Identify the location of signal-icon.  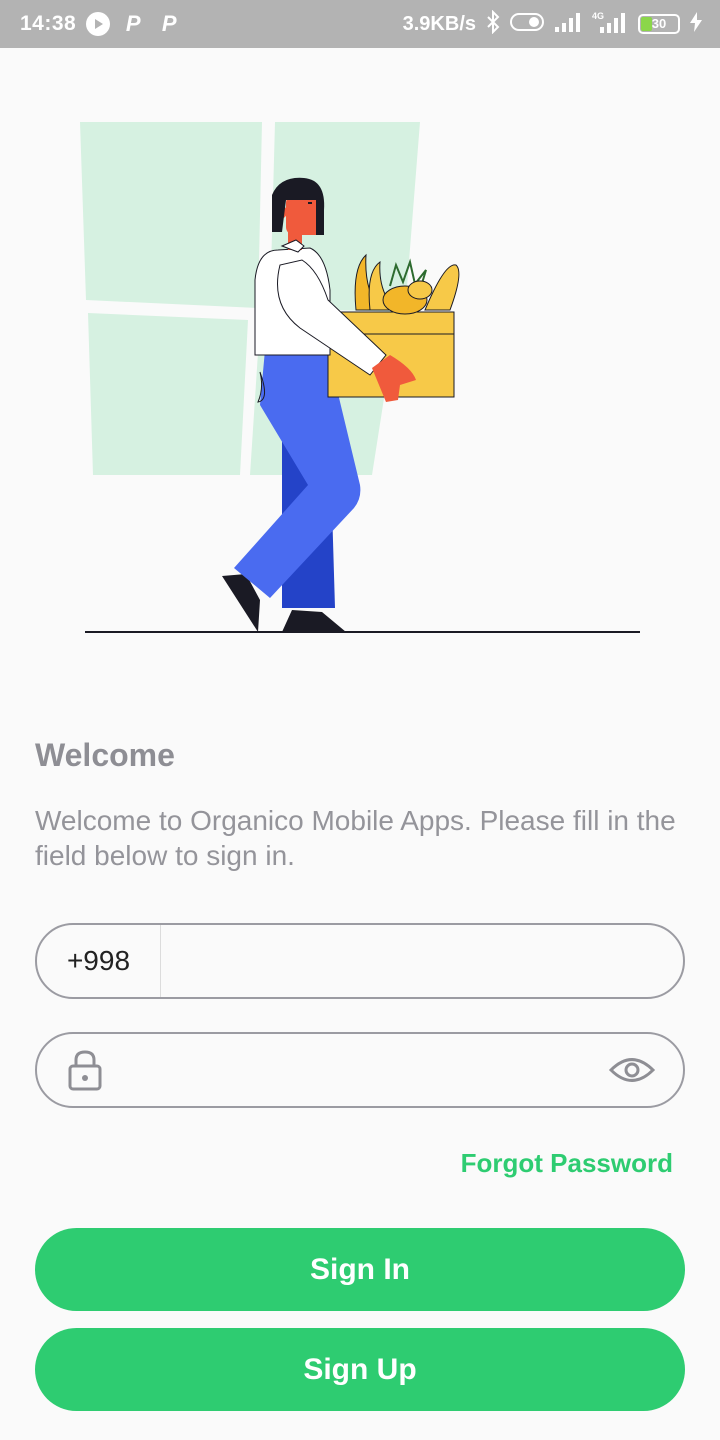
(568, 24).